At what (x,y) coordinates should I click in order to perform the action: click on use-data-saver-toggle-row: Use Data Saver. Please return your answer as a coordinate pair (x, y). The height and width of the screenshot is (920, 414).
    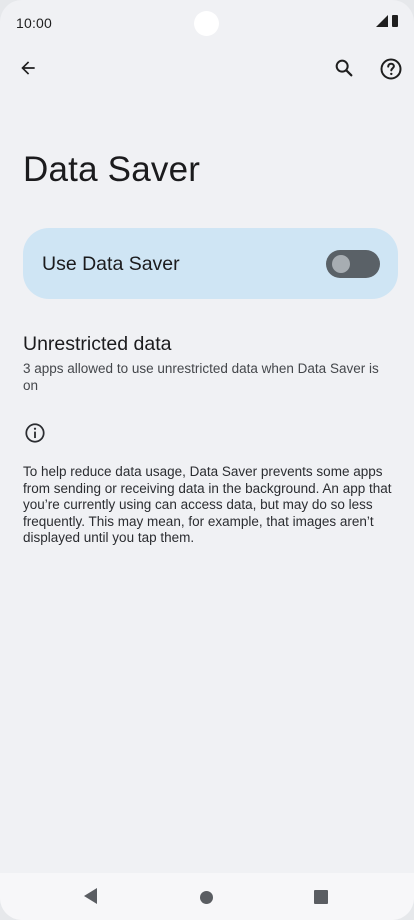
    Looking at the image, I should click on (210, 263).